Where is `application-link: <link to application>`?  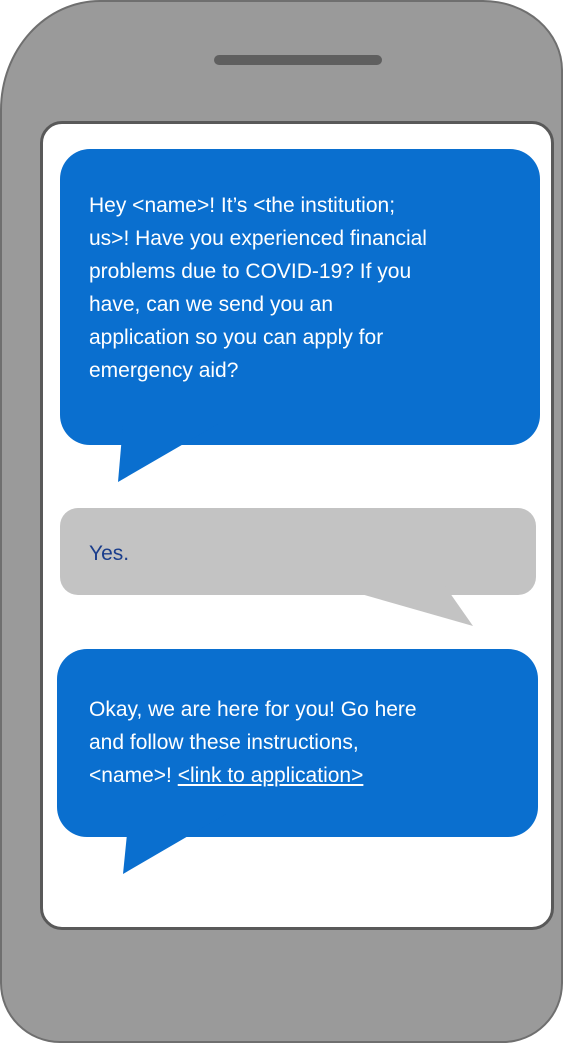
application-link: <link to application> is located at coordinates (271, 775).